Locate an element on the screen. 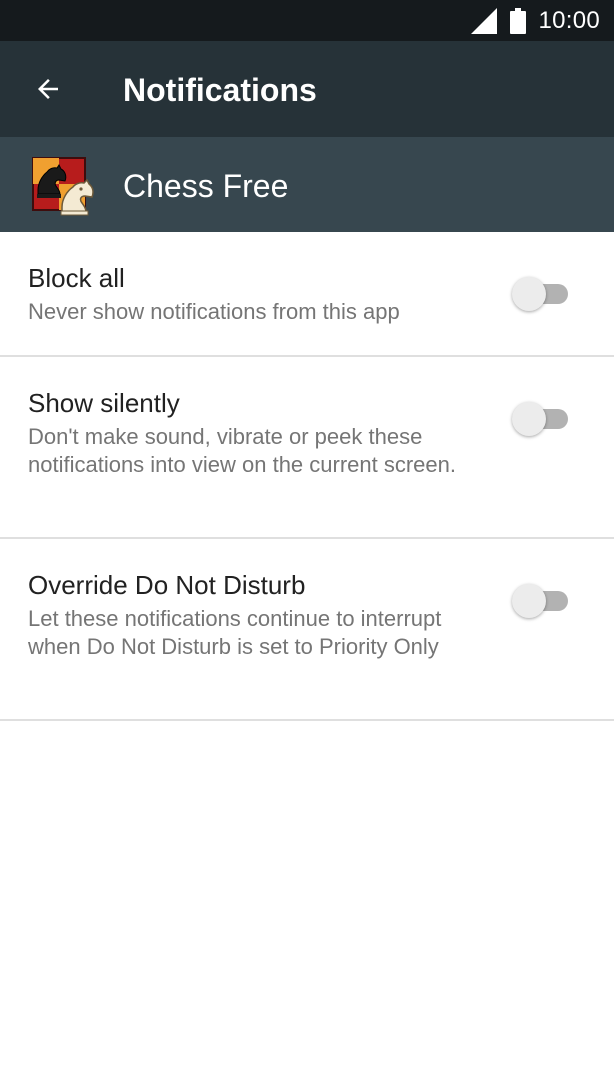 This screenshot has height=1092, width=614. block-all-switch is located at coordinates (540, 294).